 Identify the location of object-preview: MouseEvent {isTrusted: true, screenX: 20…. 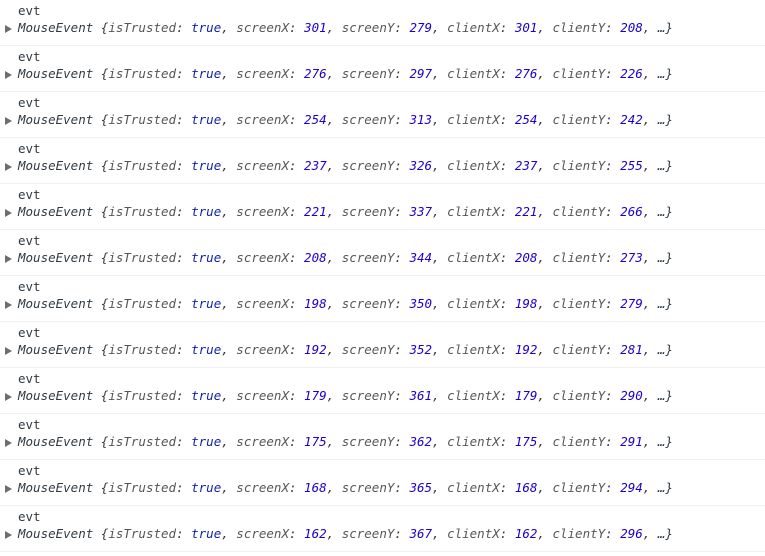
(339, 257).